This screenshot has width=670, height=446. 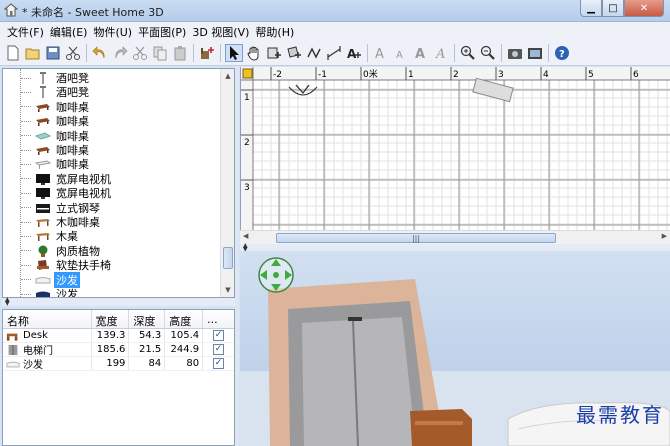 I want to click on catalog-item: 肉质植物, so click(x=52, y=251).